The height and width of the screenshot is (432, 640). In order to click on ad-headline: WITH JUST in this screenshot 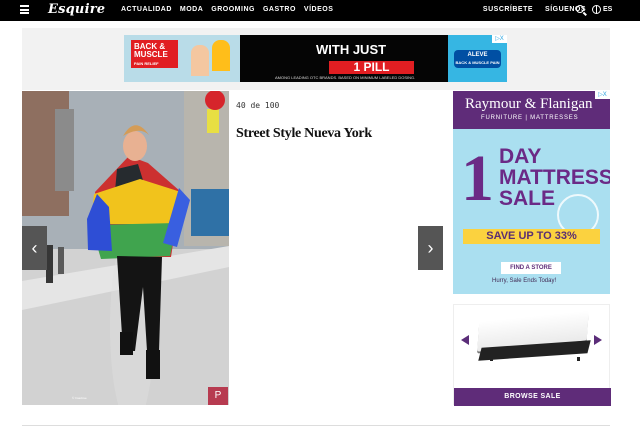, I will do `click(351, 49)`.